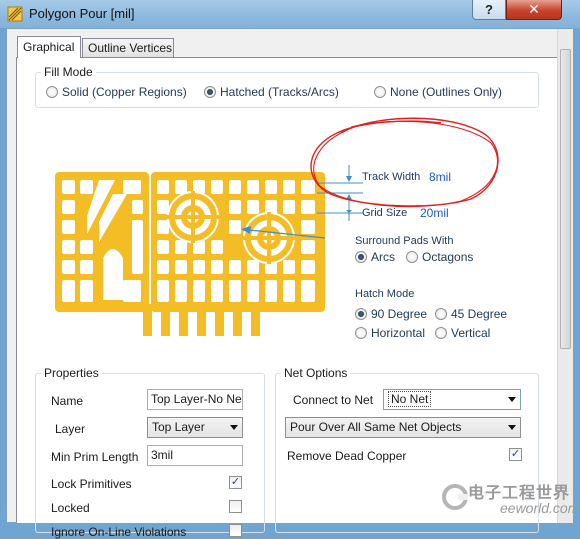 The height and width of the screenshot is (539, 580). Describe the element at coordinates (195, 455) in the screenshot. I see `min-prim-length-field: 3mil` at that location.